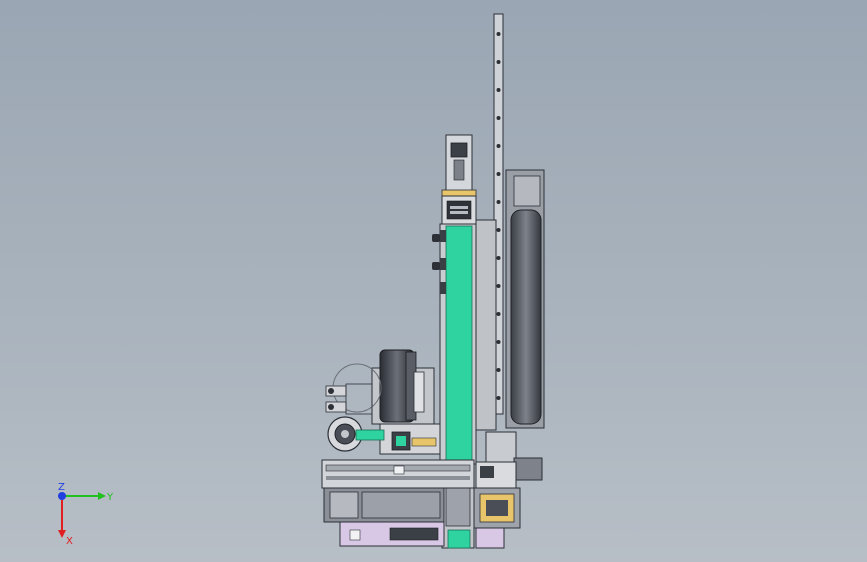 The width and height of the screenshot is (867, 562). What do you see at coordinates (61, 487) in the screenshot?
I see `z-axis-label: Z` at bounding box center [61, 487].